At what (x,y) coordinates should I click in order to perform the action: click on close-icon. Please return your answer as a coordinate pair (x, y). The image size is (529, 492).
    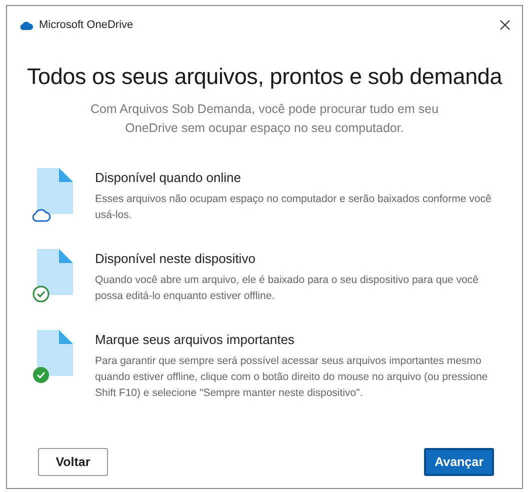
    Looking at the image, I should click on (505, 25).